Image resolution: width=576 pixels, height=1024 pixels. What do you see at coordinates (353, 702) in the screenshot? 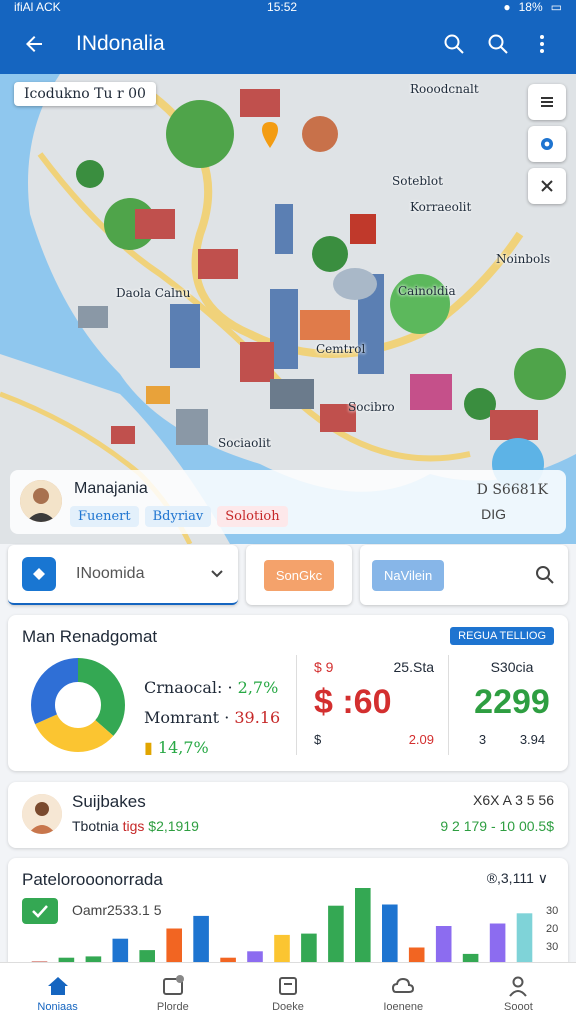
I see `money-big-value: $ :60` at bounding box center [353, 702].